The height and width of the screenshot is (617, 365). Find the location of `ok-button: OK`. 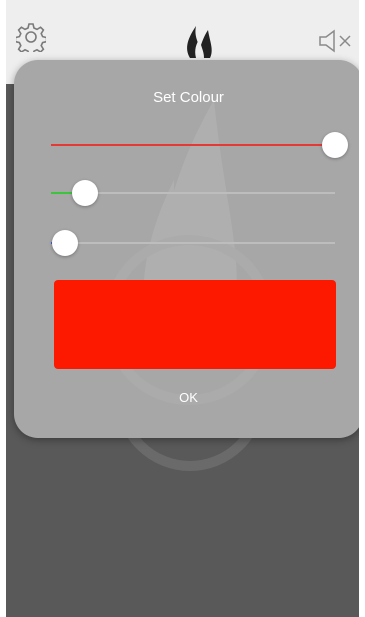

ok-button: OK is located at coordinates (186, 397).